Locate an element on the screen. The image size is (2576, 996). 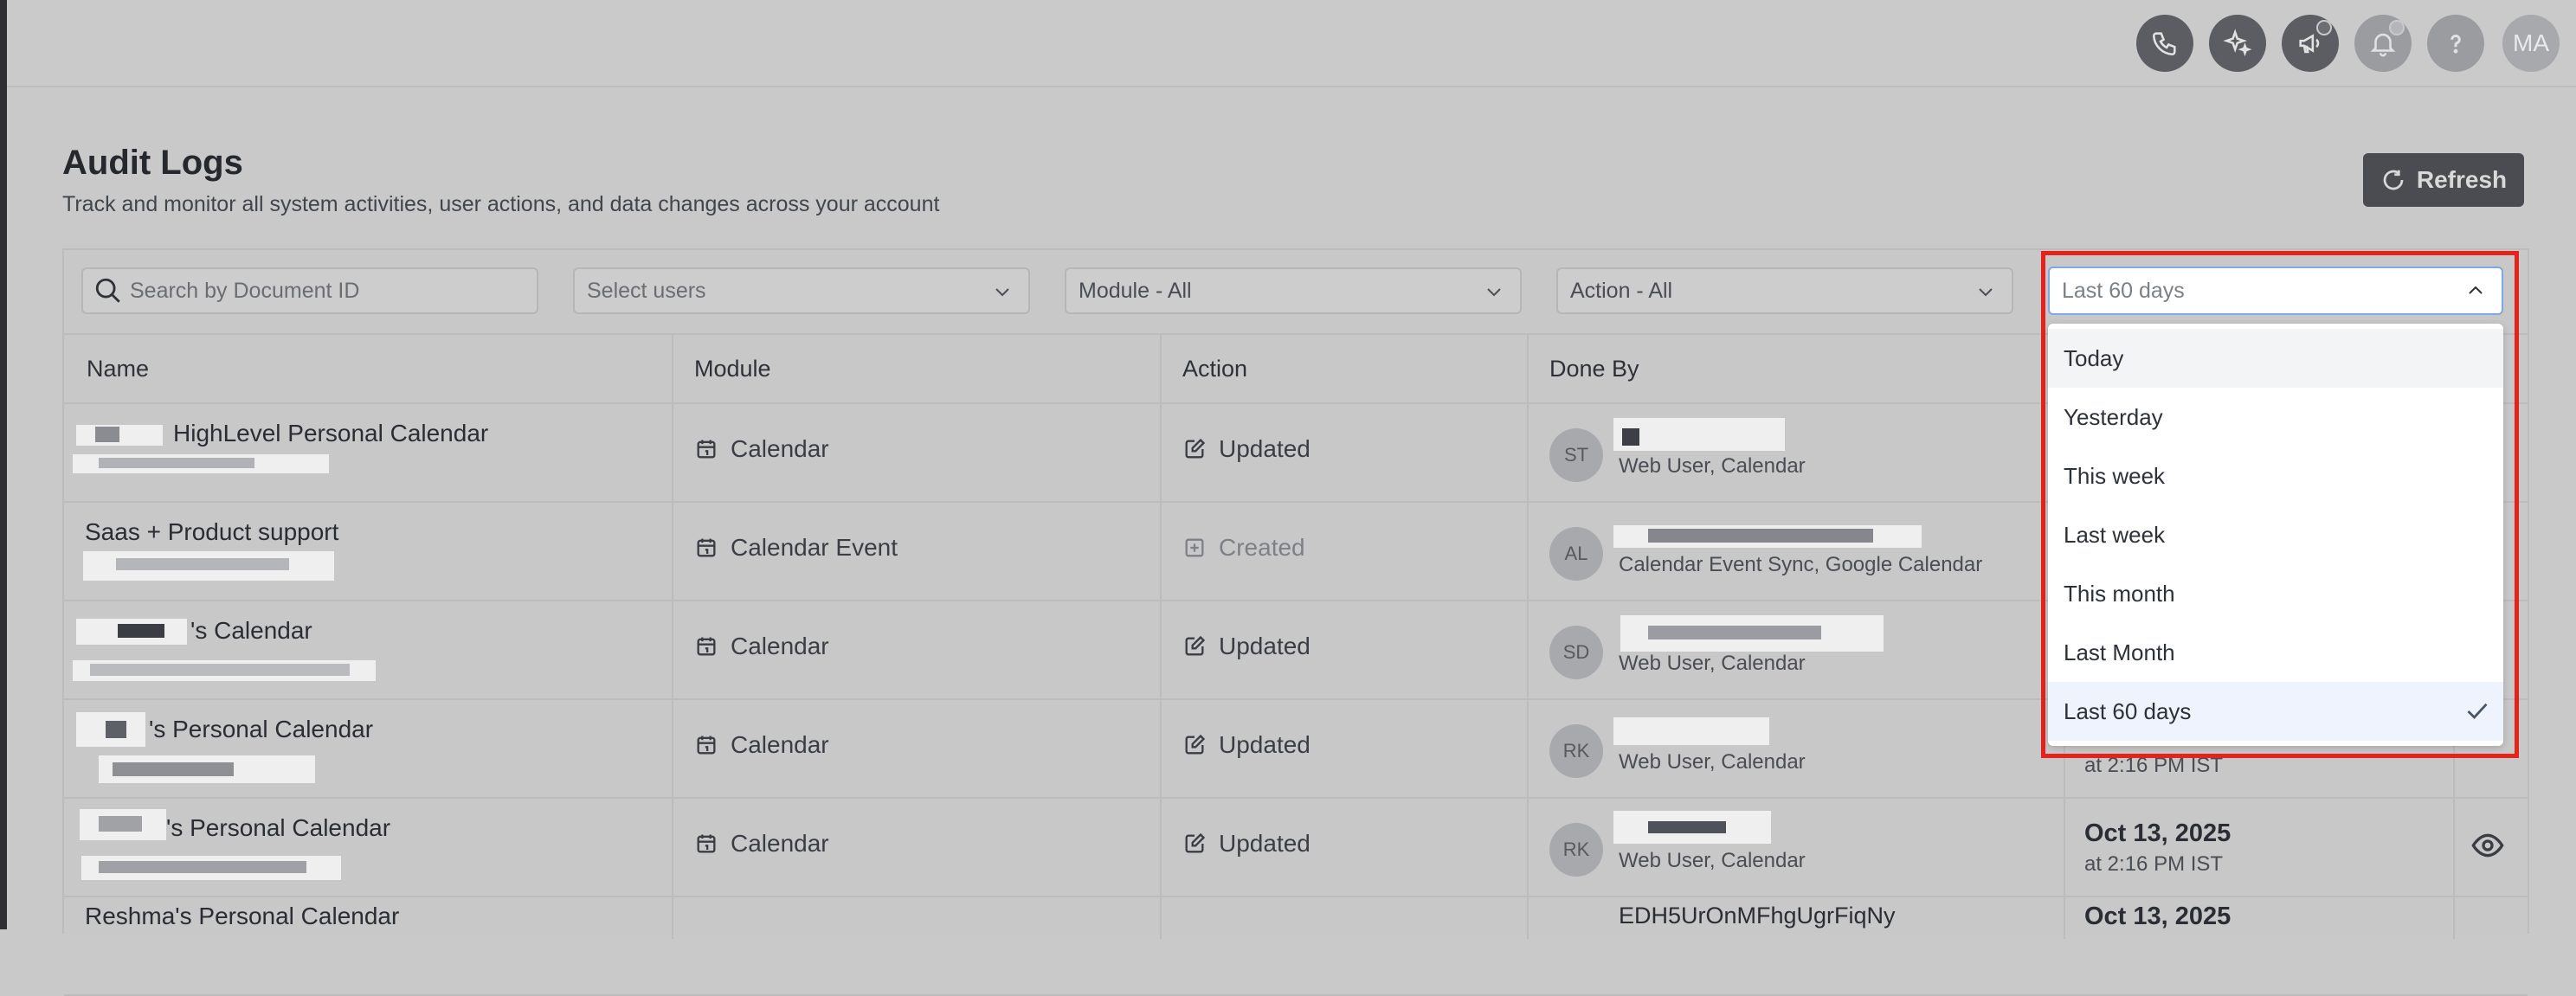
search-input: Search by Document ID is located at coordinates (309, 290).